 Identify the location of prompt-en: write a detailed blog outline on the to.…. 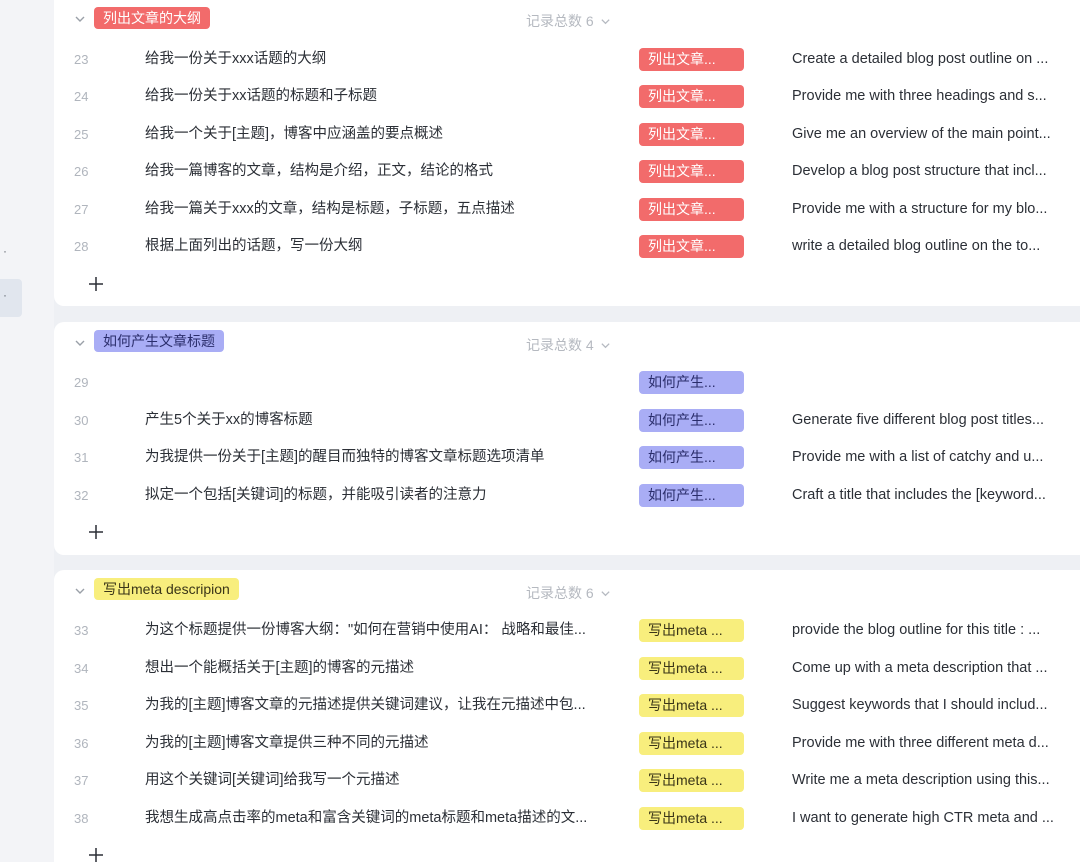
(936, 246).